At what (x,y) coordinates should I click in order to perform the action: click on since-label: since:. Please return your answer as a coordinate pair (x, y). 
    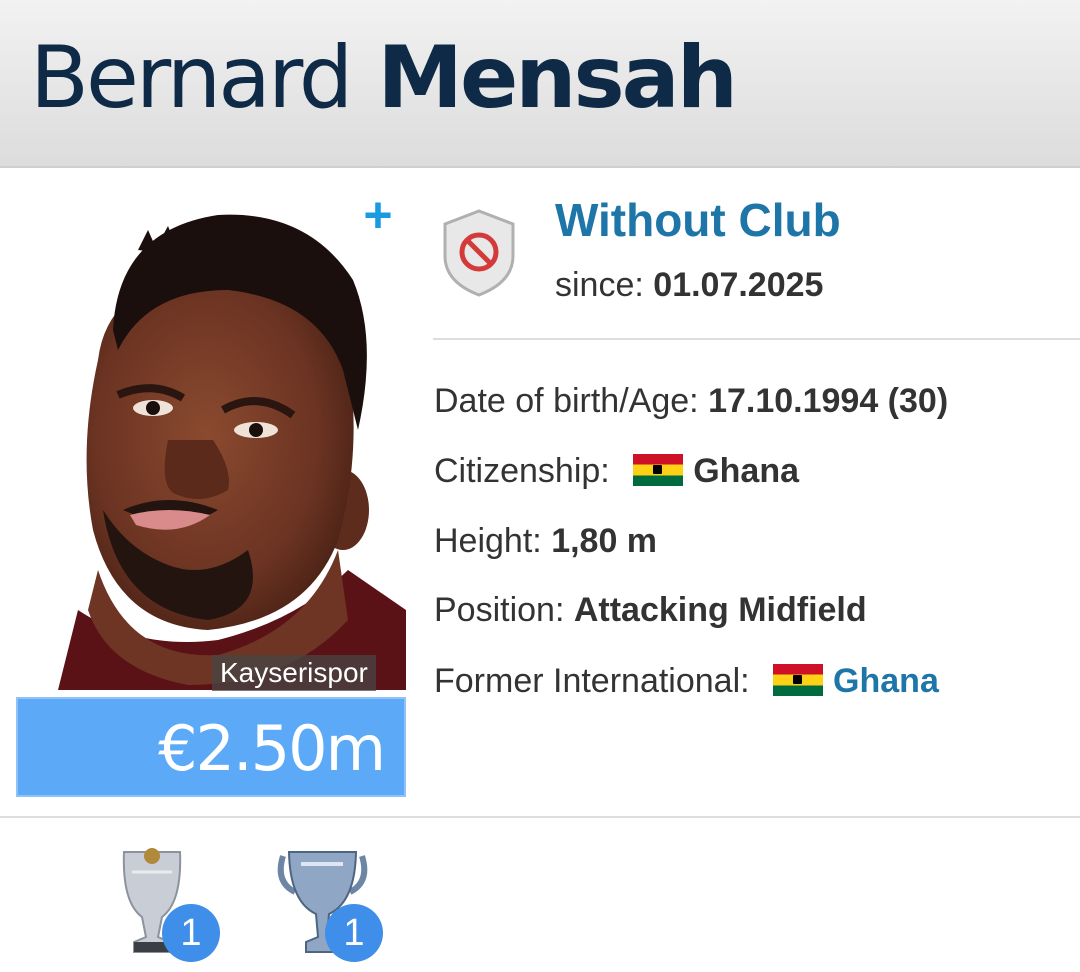
    Looking at the image, I should click on (599, 285).